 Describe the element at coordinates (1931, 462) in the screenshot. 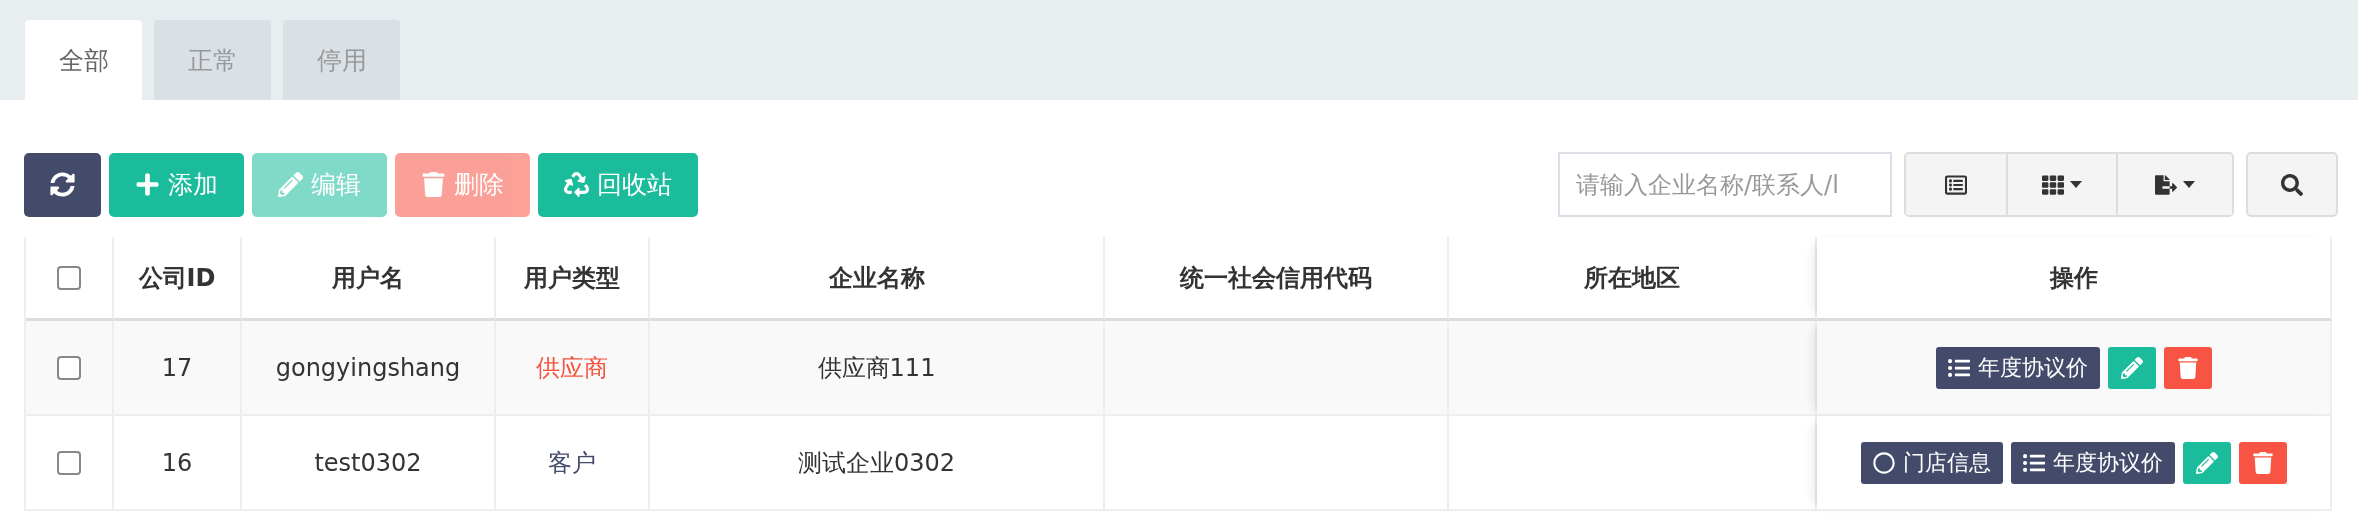

I see `store-button: 门店信息` at that location.